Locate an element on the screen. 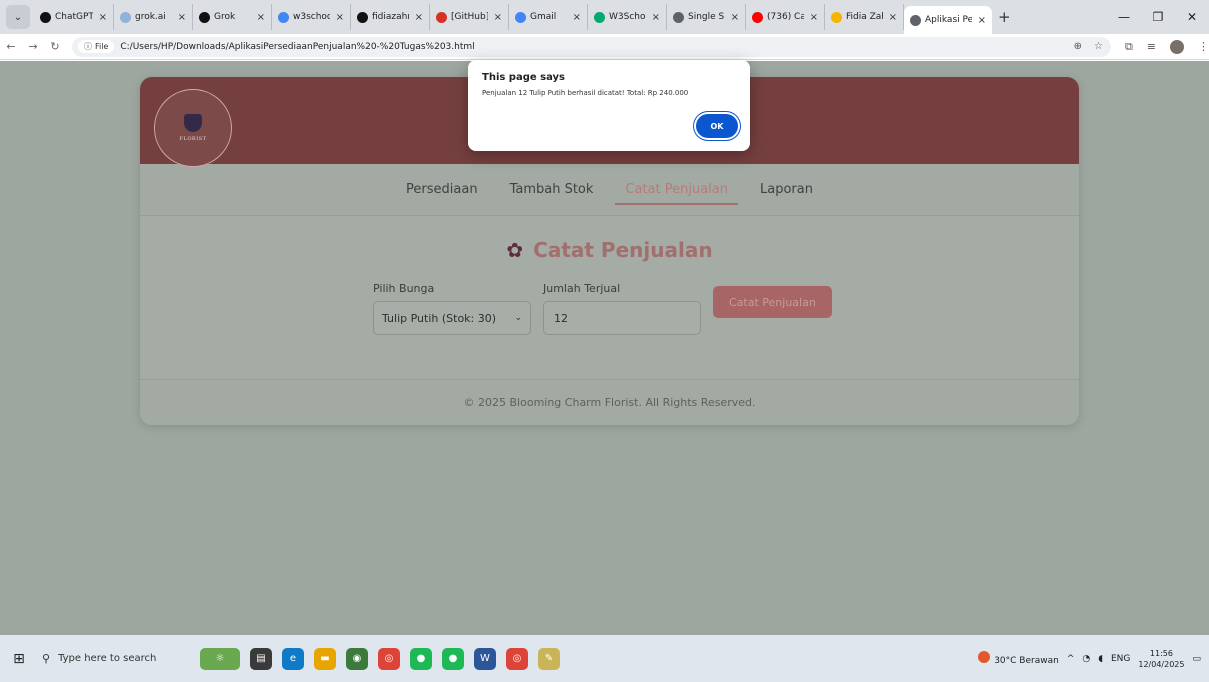 This screenshot has width=1209, height=682. new-tab-button: + is located at coordinates (1004, 17).